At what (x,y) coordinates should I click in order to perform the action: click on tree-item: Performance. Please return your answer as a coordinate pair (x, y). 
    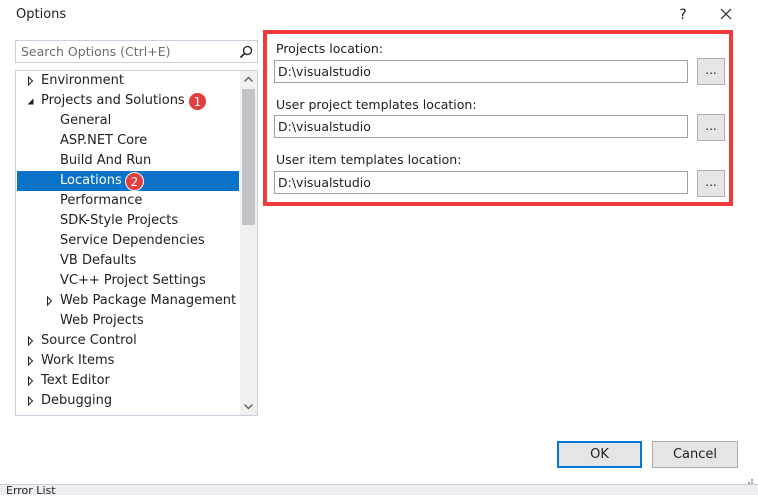
    Looking at the image, I should click on (128, 201).